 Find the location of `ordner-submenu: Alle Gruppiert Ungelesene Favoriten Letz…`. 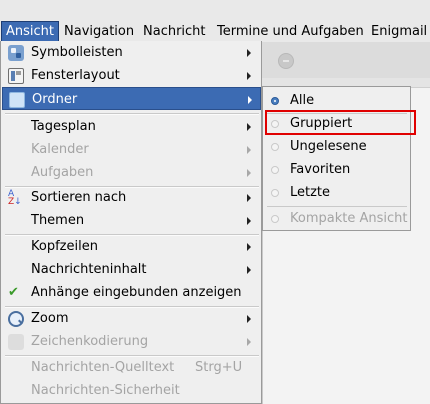

ordner-submenu: Alle Gruppiert Ungelesene Favoriten Letz… is located at coordinates (336, 158).